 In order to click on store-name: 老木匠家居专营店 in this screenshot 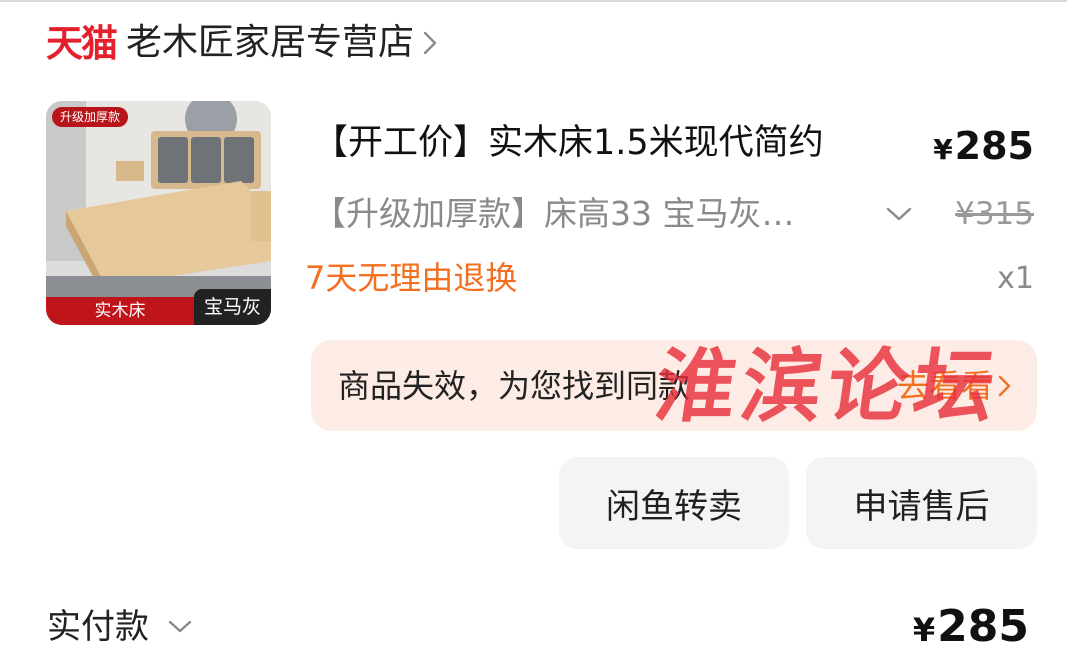, I will do `click(270, 43)`.